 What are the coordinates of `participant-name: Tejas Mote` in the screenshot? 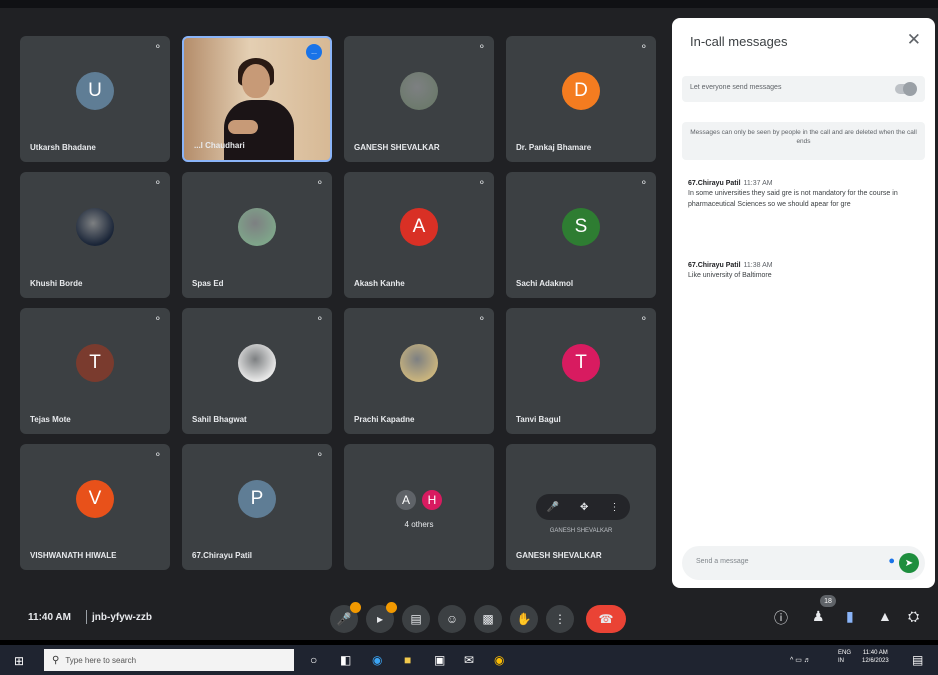 It's located at (50, 419).